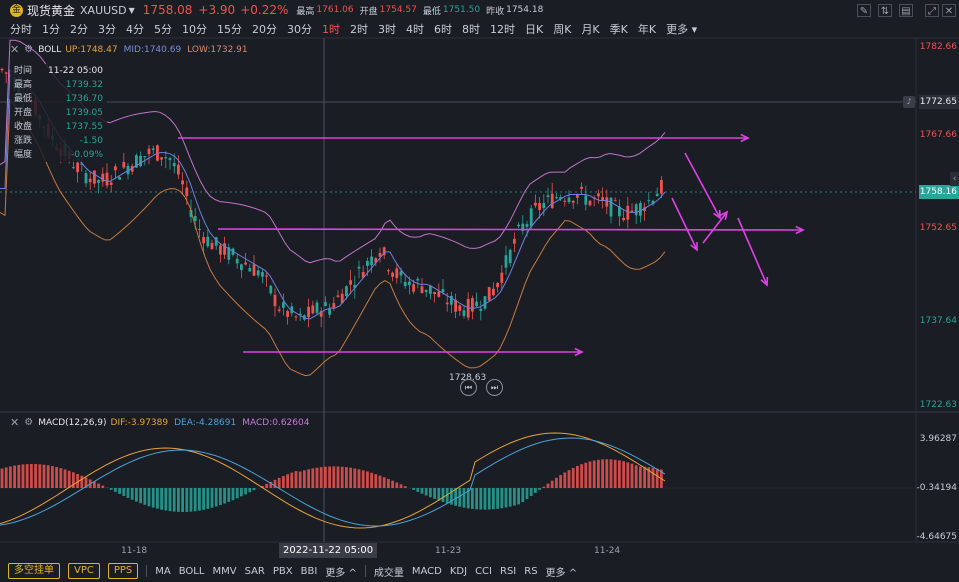  Describe the element at coordinates (58, 155) in the screenshot. I see `tooltip-row-pct: 幅度 -0.09%` at that location.